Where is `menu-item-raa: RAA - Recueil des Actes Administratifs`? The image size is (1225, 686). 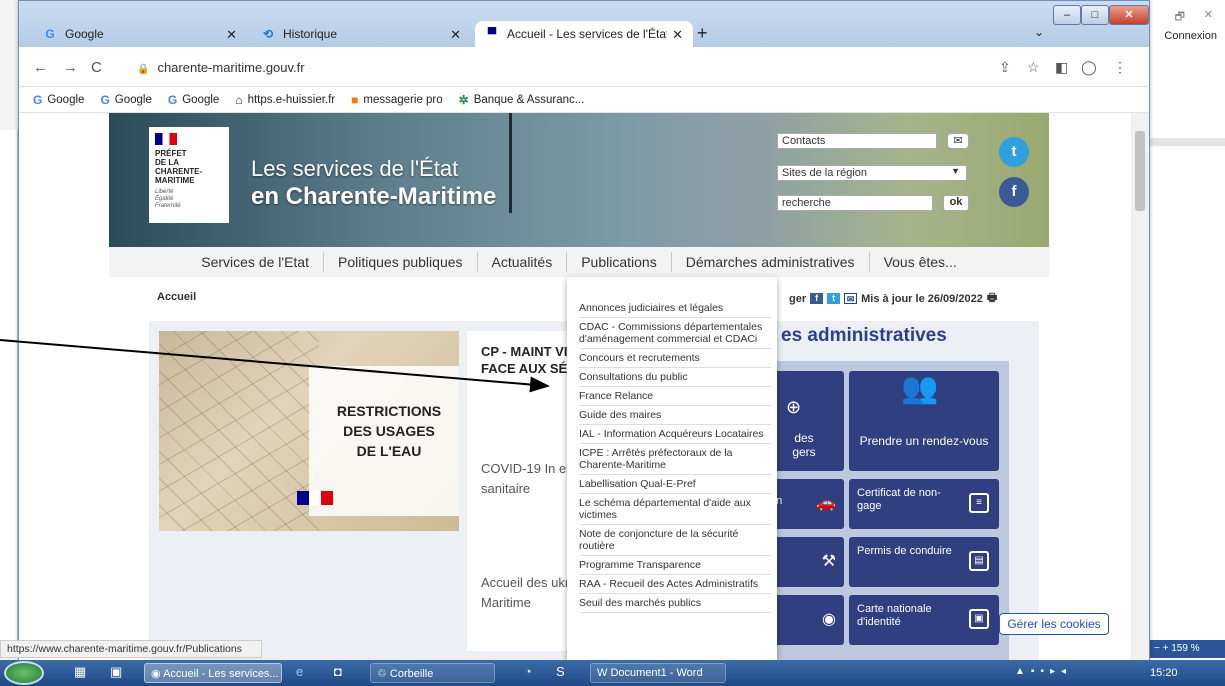
menu-item-raa: RAA - Recueil des Actes Administratifs is located at coordinates (675, 584).